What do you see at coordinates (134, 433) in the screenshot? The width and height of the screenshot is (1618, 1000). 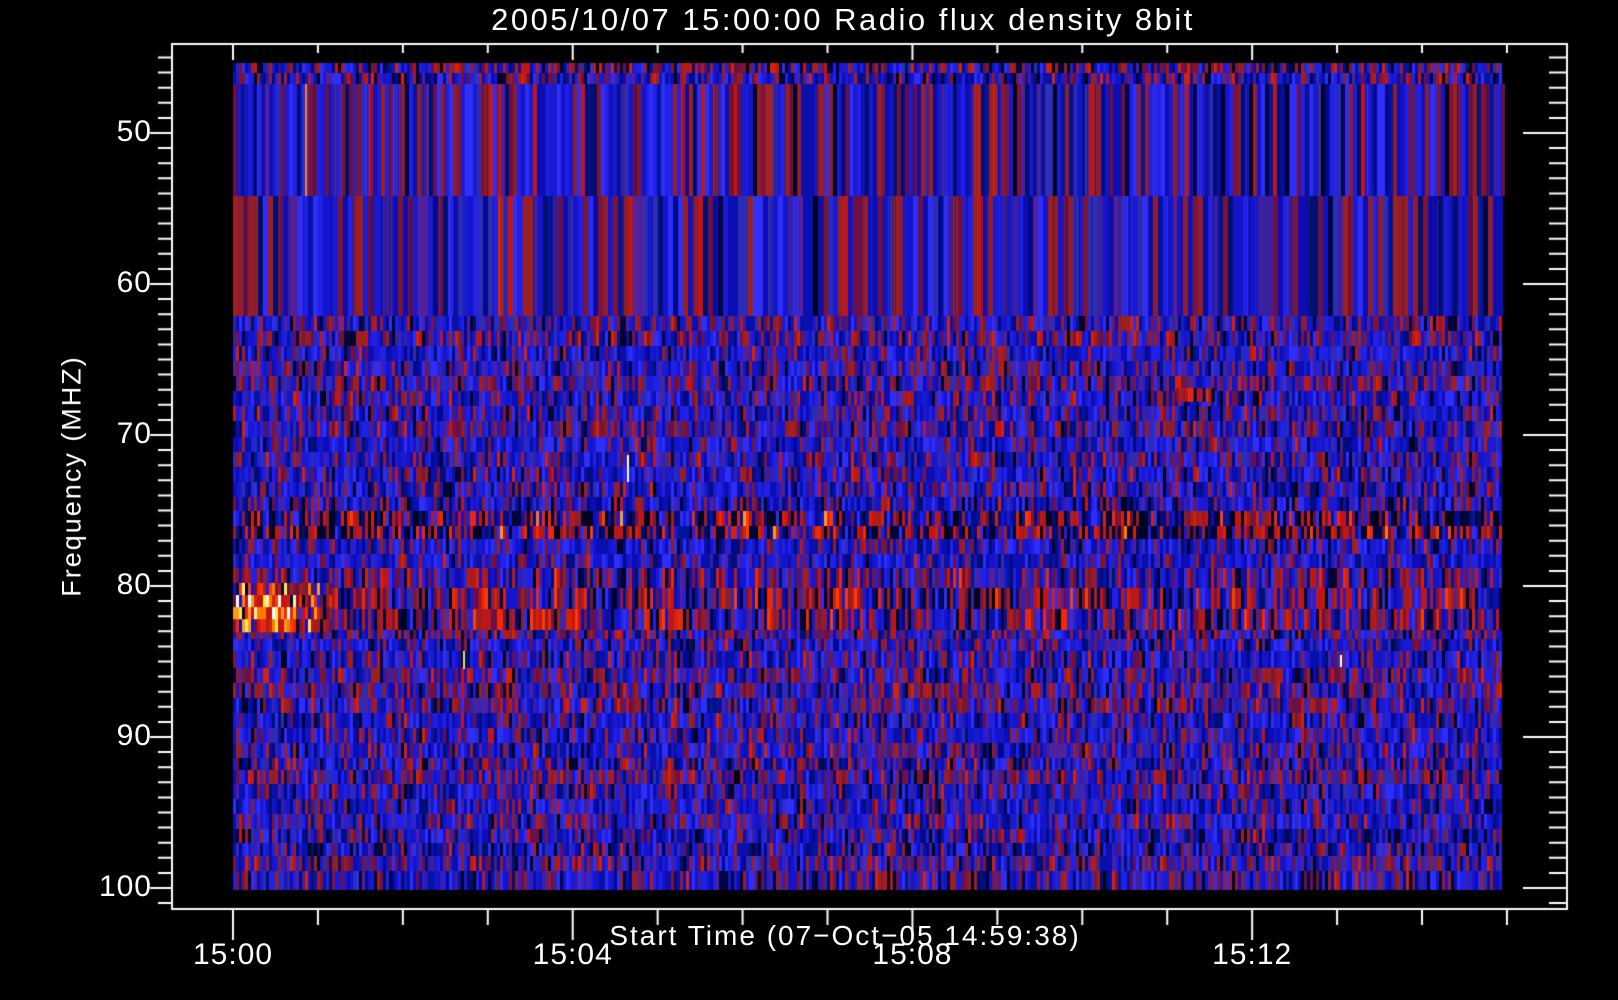 I see `y-tick-label: 70` at bounding box center [134, 433].